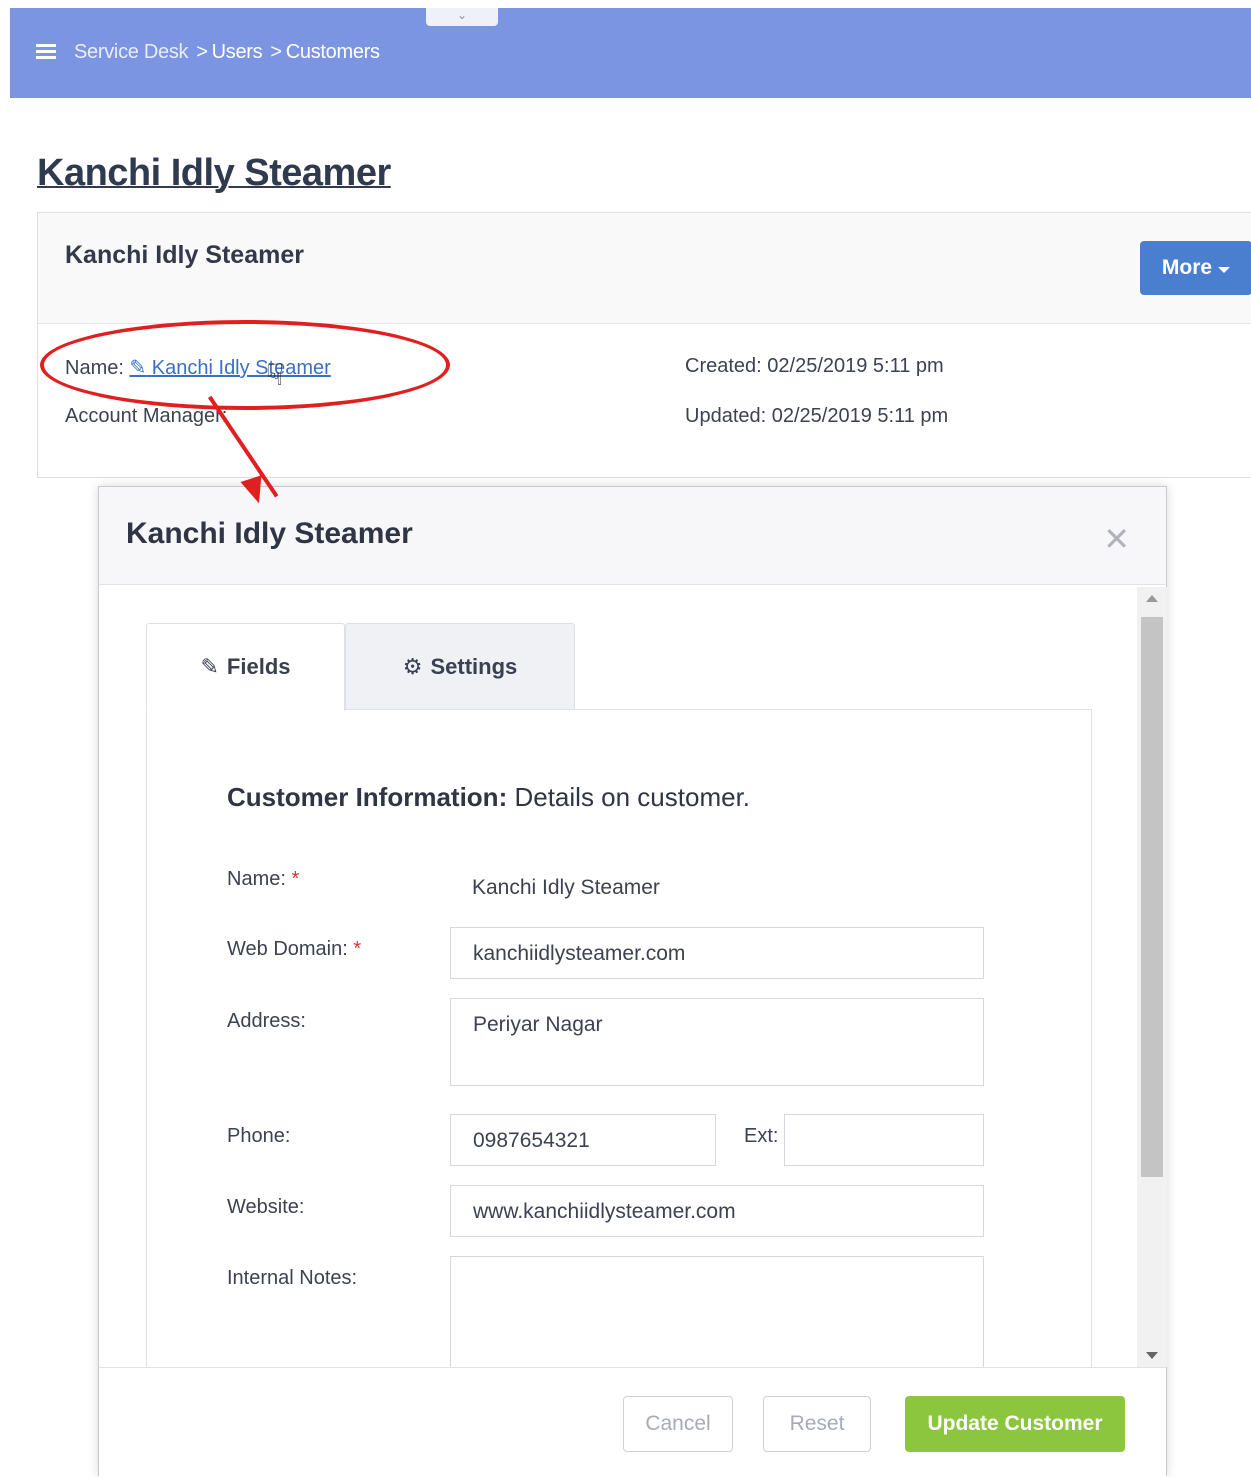 The image size is (1251, 1477). Describe the element at coordinates (214, 173) in the screenshot. I see `page-title: Kanchi Idly Steamer` at that location.